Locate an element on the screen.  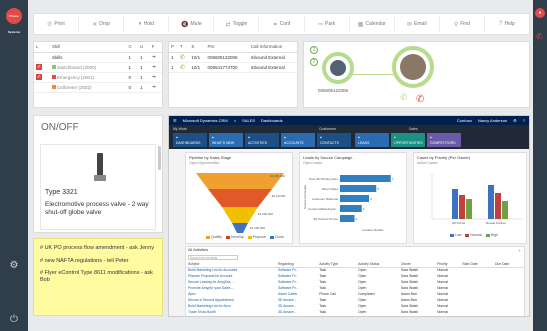
crm-home-icon: ⌂ is located at coordinates (235, 120).